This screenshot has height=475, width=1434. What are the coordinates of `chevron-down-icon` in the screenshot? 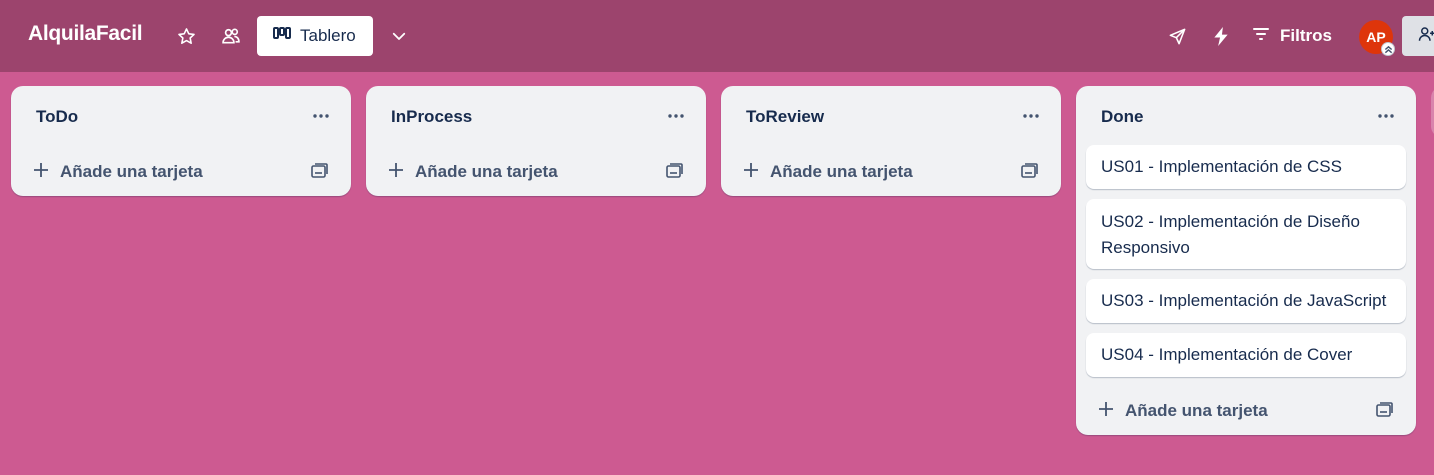 It's located at (399, 36).